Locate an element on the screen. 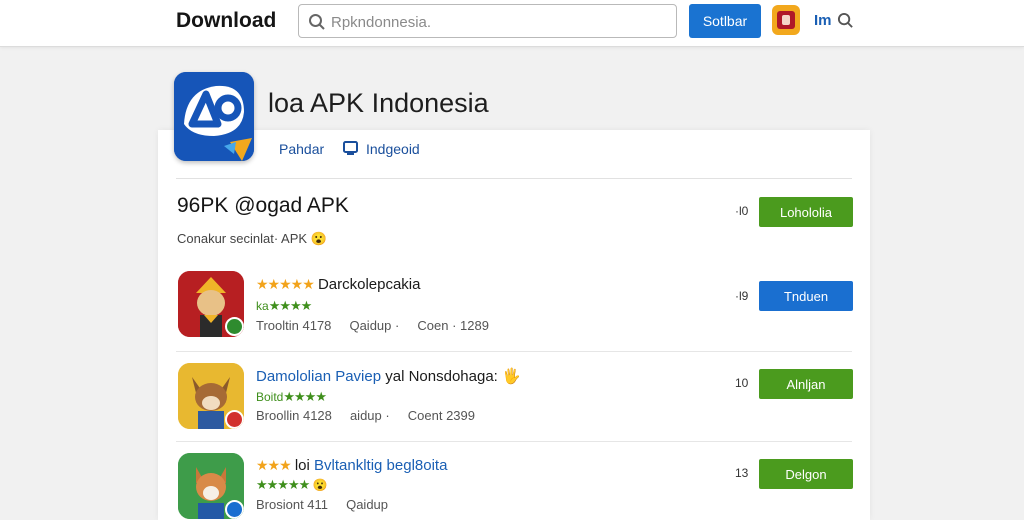  avatar-image is located at coordinates (786, 20).